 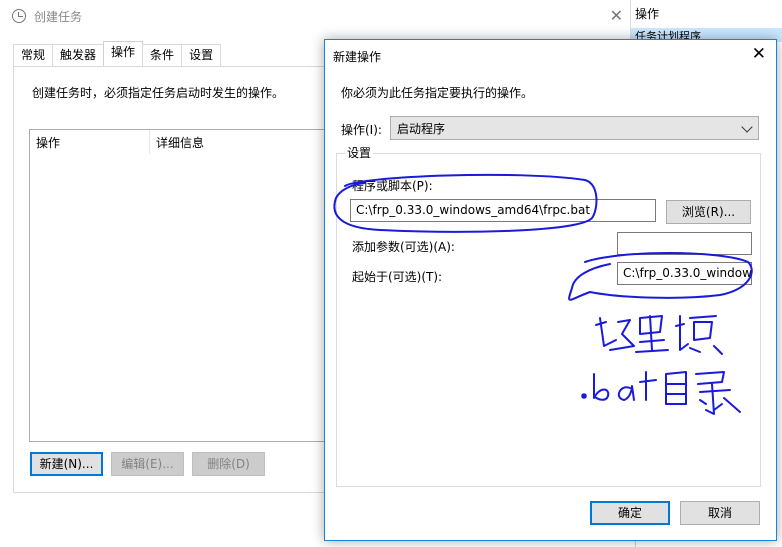 I want to click on tab-settings: 设置, so click(x=201, y=55).